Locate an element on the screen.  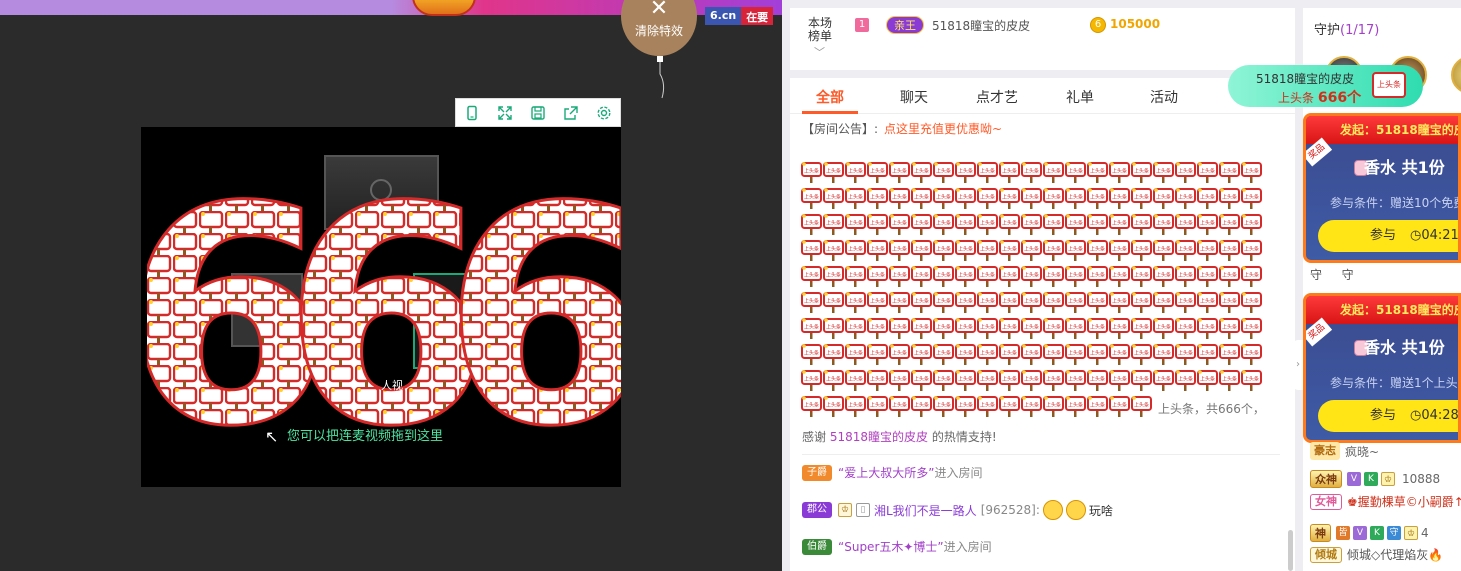
join-lottery-button: 参与 ◷04:28 is located at coordinates (1388, 416).